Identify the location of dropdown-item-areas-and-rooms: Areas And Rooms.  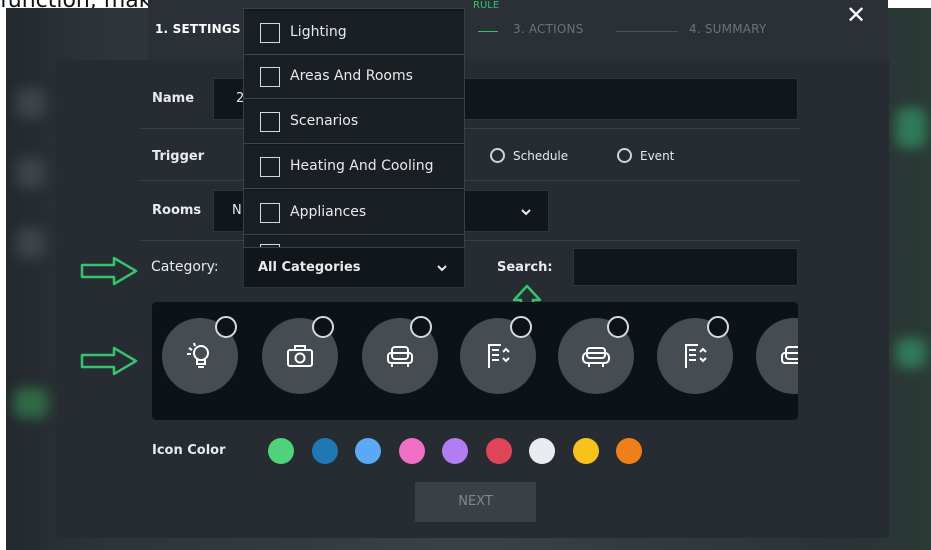
(354, 77).